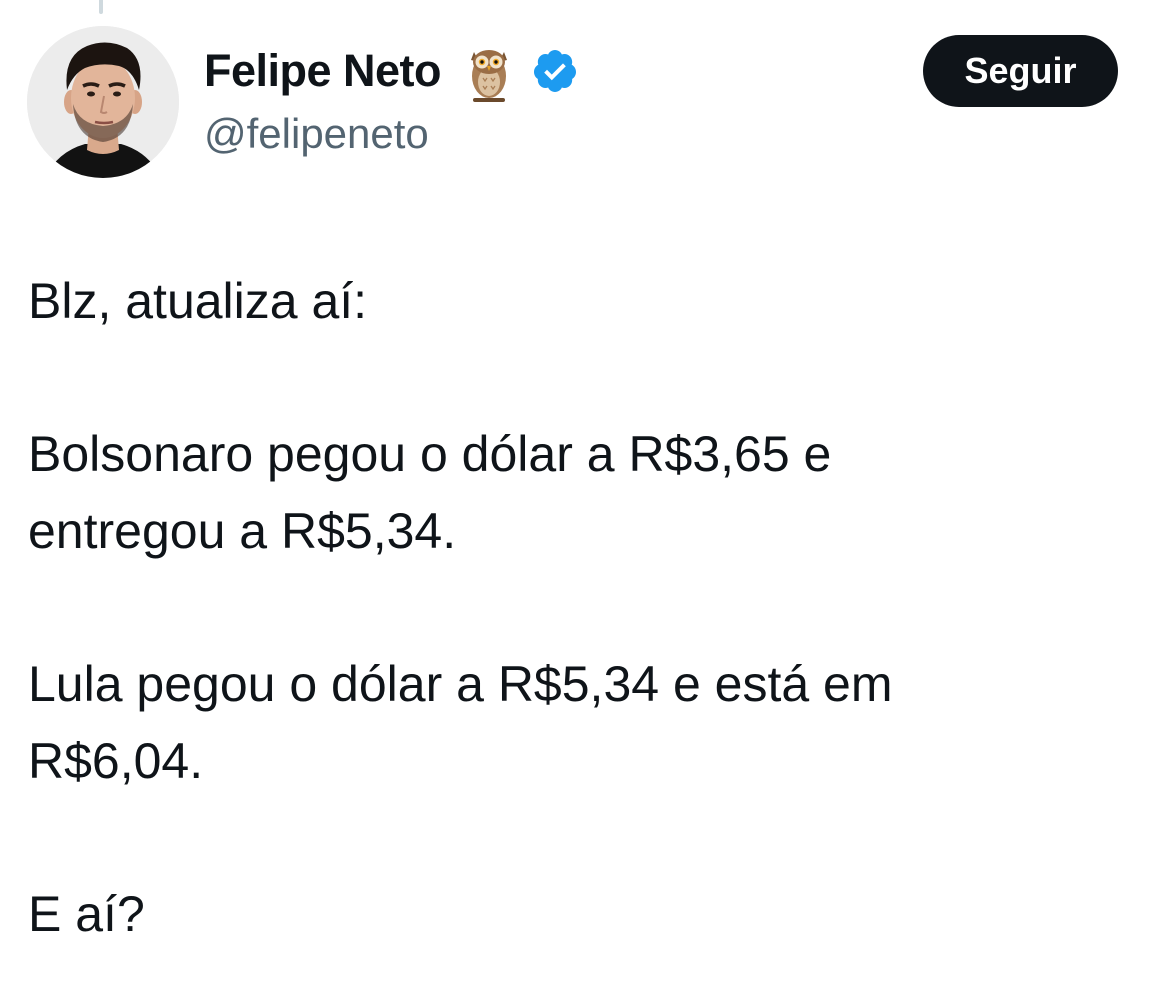  I want to click on tweet-line: entregou a R$5,34., so click(242, 531).